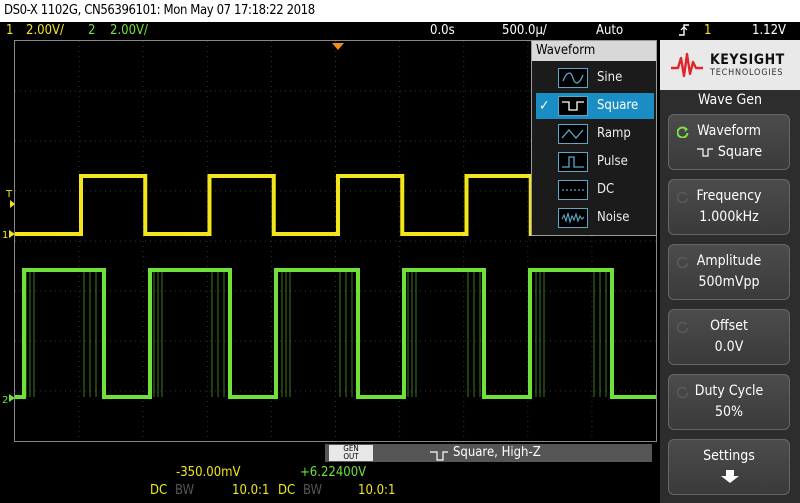 Image resolution: width=800 pixels, height=503 pixels. Describe the element at coordinates (609, 31) in the screenshot. I see `trigger-mode: Auto` at that location.